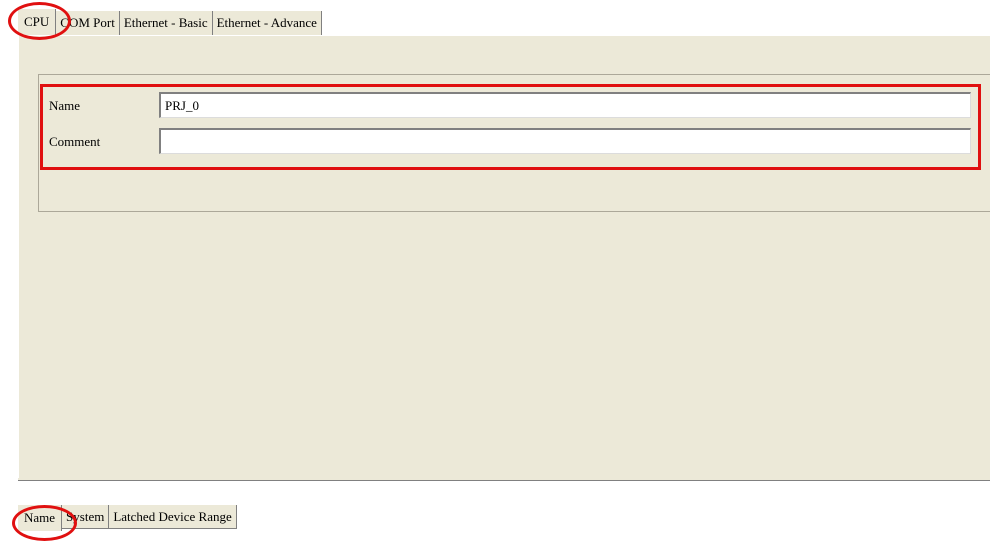 This screenshot has width=990, height=541. I want to click on tab-system-label: System, so click(85, 516).